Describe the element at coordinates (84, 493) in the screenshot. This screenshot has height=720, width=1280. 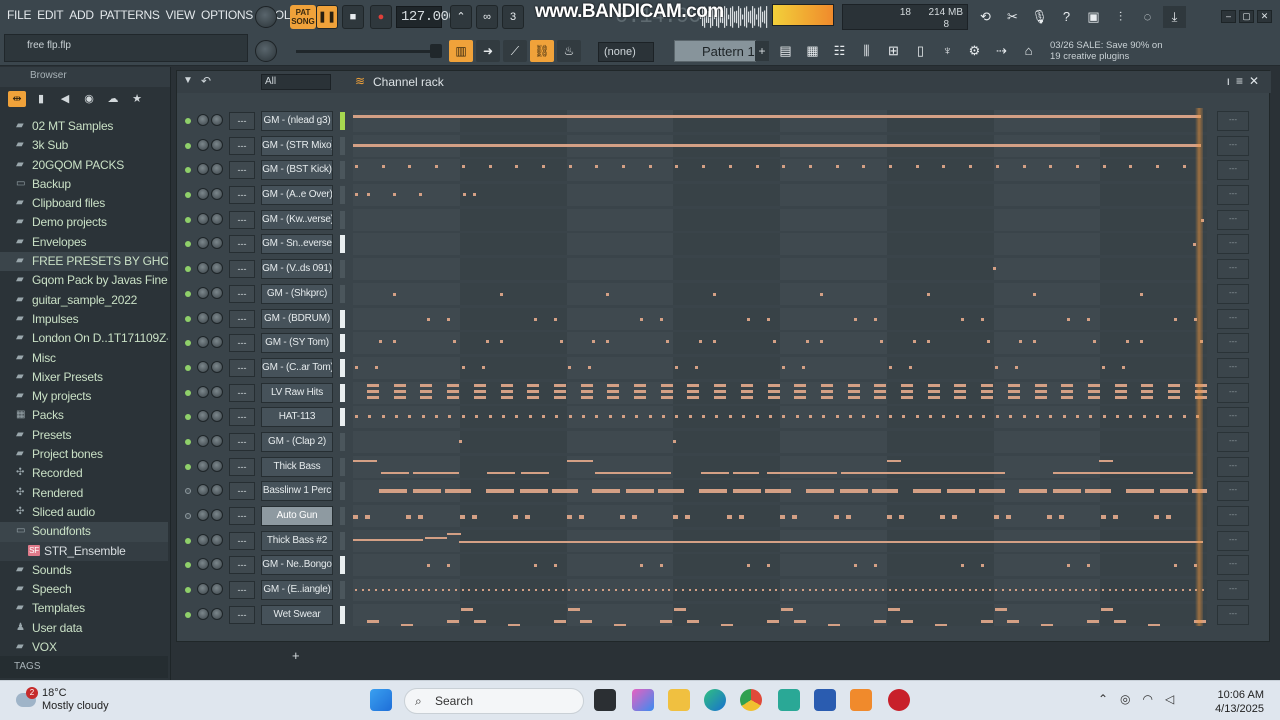
I see `browser-item: ✣ Rendered` at that location.